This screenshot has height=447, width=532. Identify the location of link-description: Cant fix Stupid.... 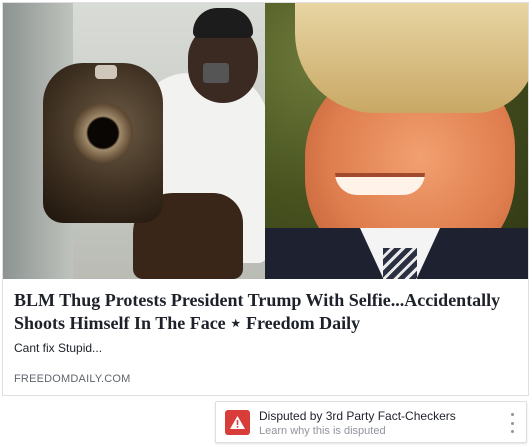
(58, 348).